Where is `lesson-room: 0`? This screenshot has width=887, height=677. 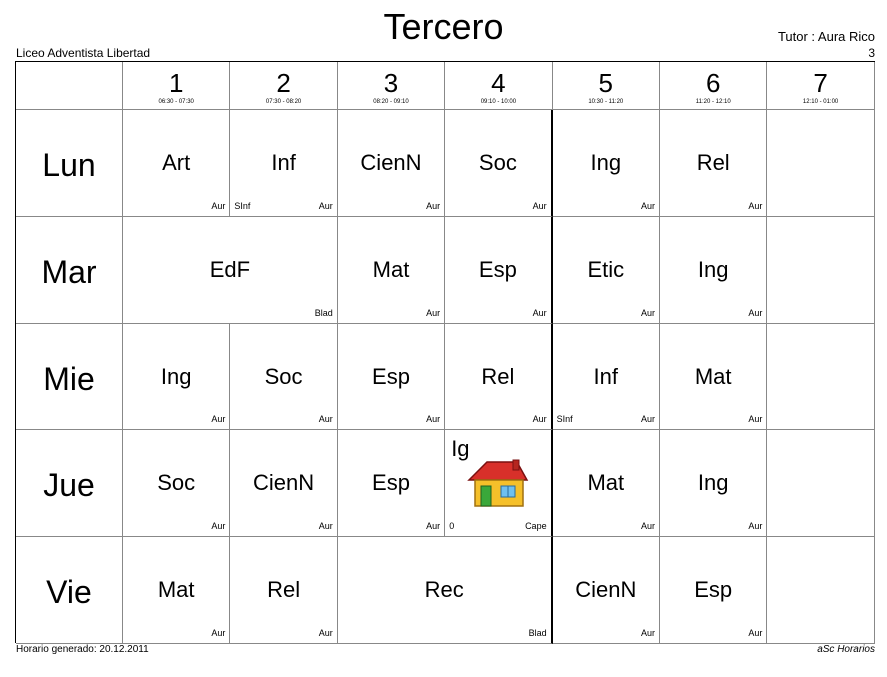 lesson-room: 0 is located at coordinates (452, 526).